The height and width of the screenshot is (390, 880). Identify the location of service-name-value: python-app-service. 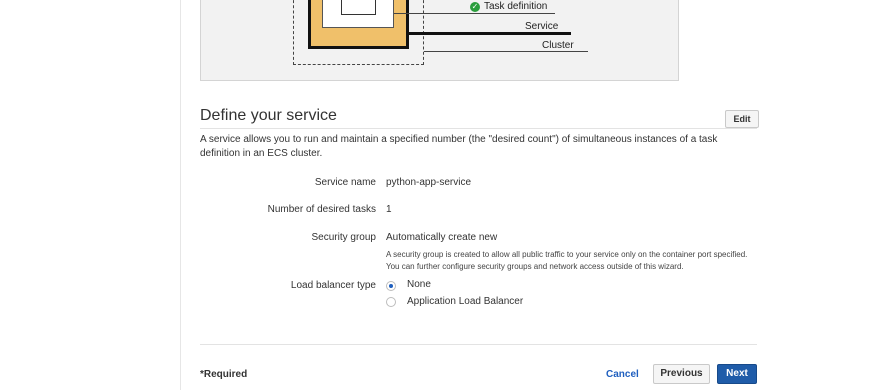
(429, 182).